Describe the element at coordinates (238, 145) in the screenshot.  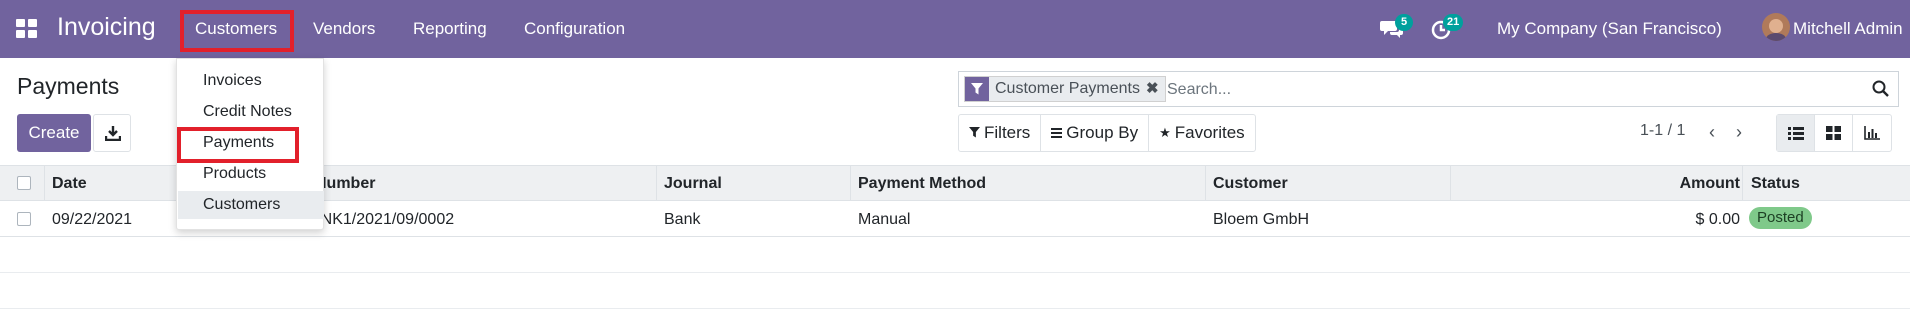
I see `highlight-payments-item` at that location.